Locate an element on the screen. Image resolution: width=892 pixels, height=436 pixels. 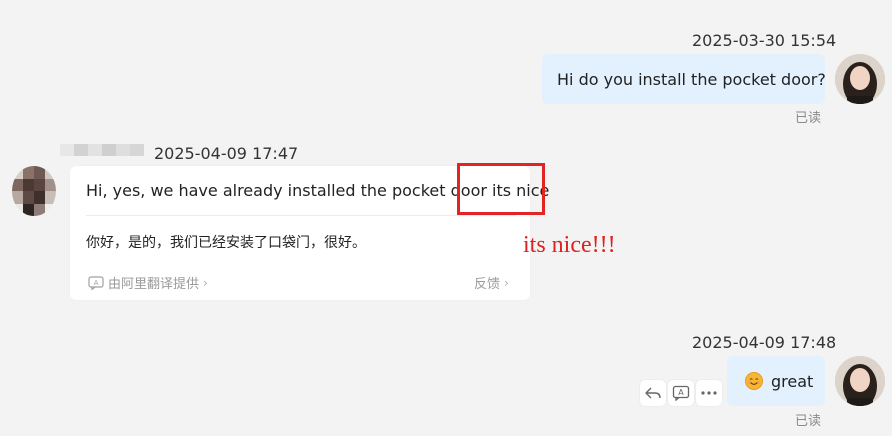
provider-label: 由阿里翻译提供 is located at coordinates (154, 284).